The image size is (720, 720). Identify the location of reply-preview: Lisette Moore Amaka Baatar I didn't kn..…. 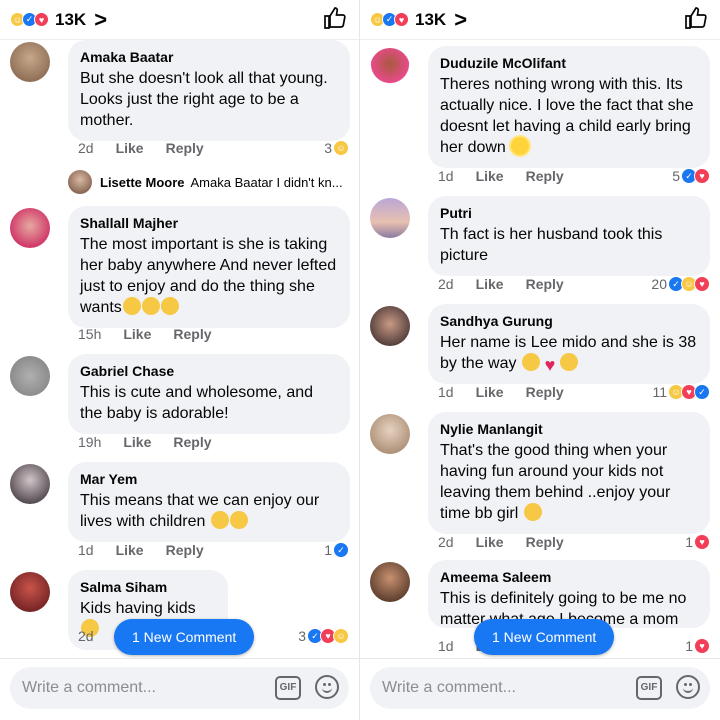
(205, 182).